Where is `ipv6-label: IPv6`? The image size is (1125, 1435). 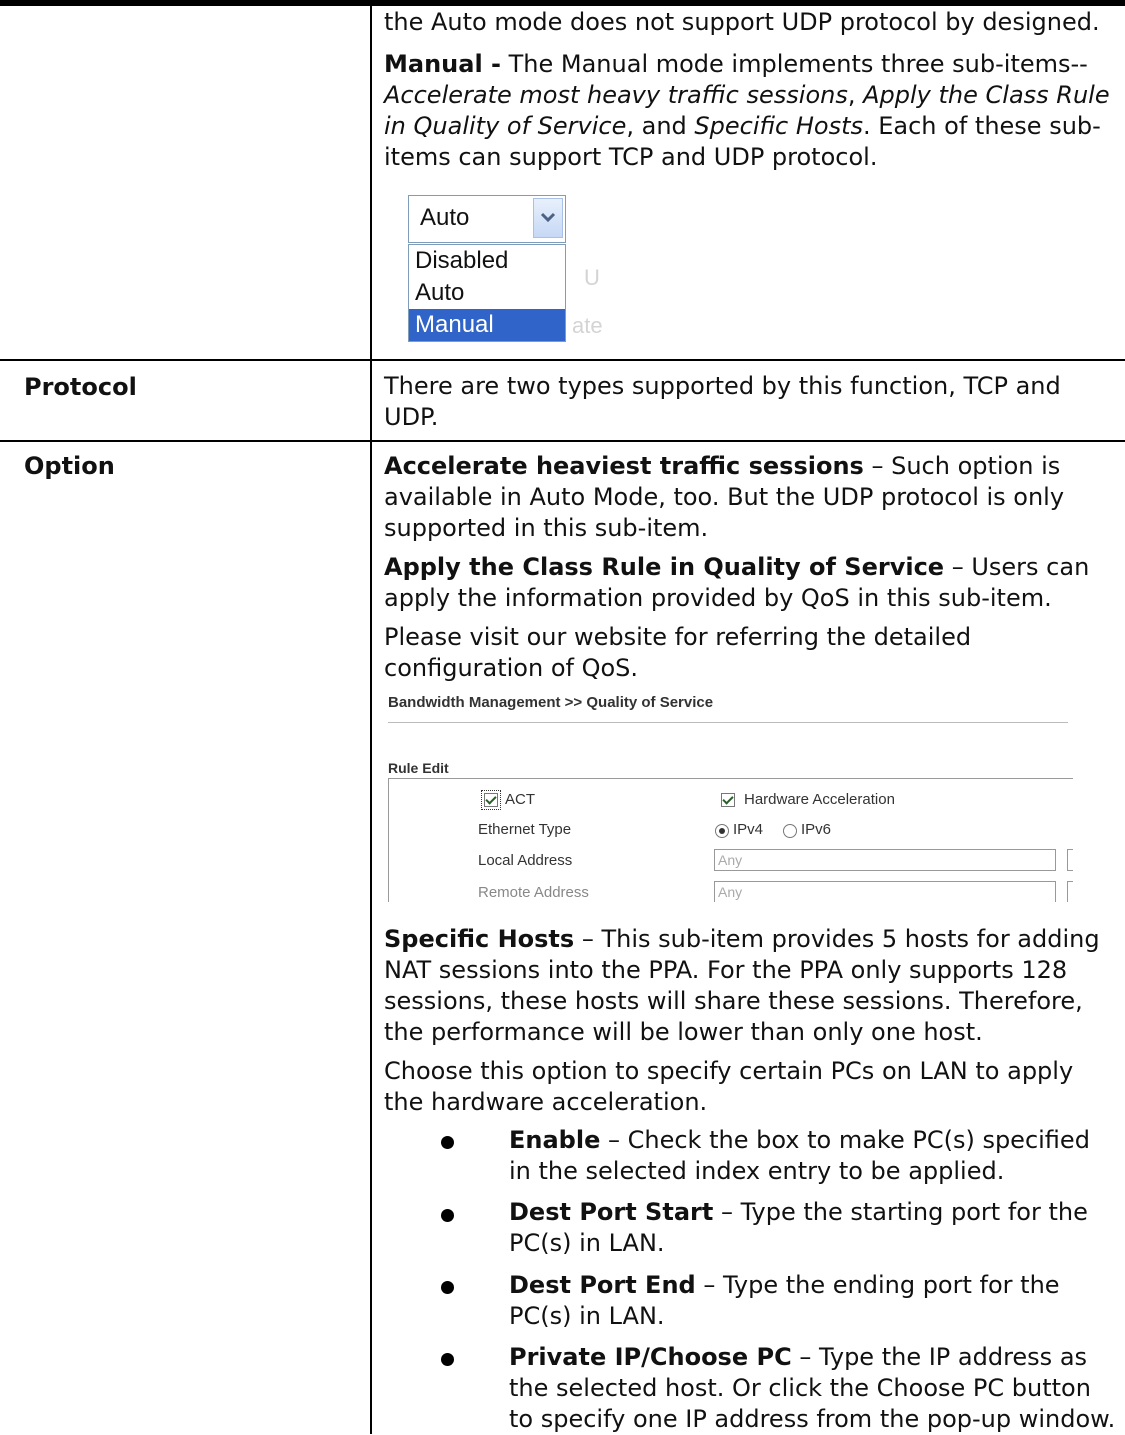 ipv6-label: IPv6 is located at coordinates (816, 829).